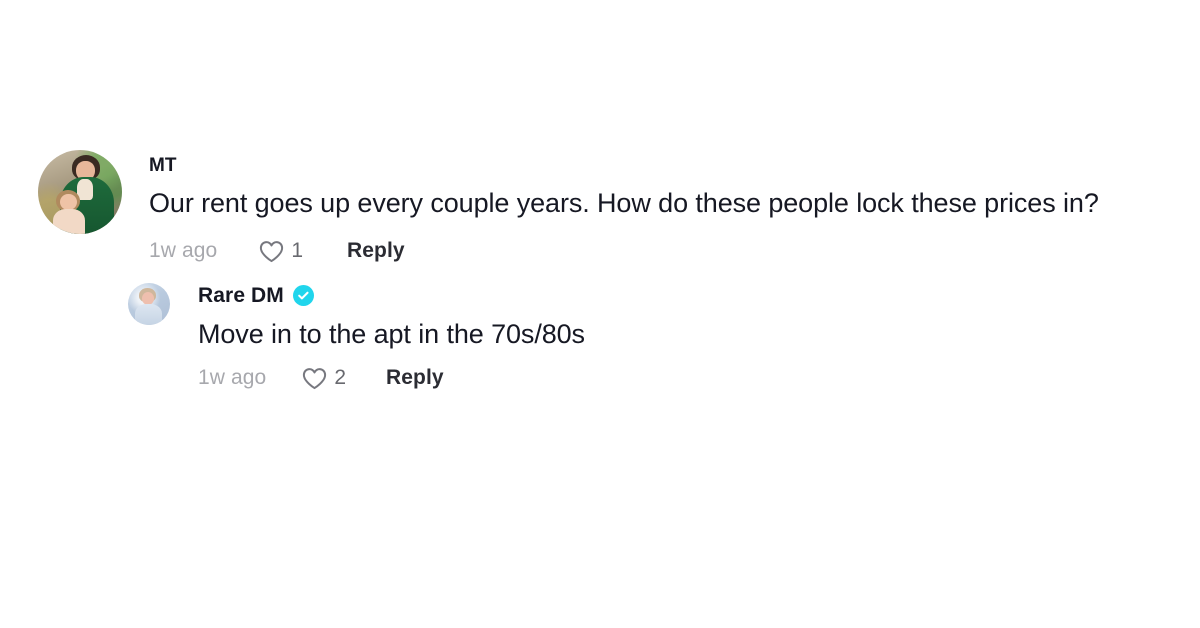 Image resolution: width=1200 pixels, height=628 pixels. I want to click on like-count: 2, so click(340, 378).